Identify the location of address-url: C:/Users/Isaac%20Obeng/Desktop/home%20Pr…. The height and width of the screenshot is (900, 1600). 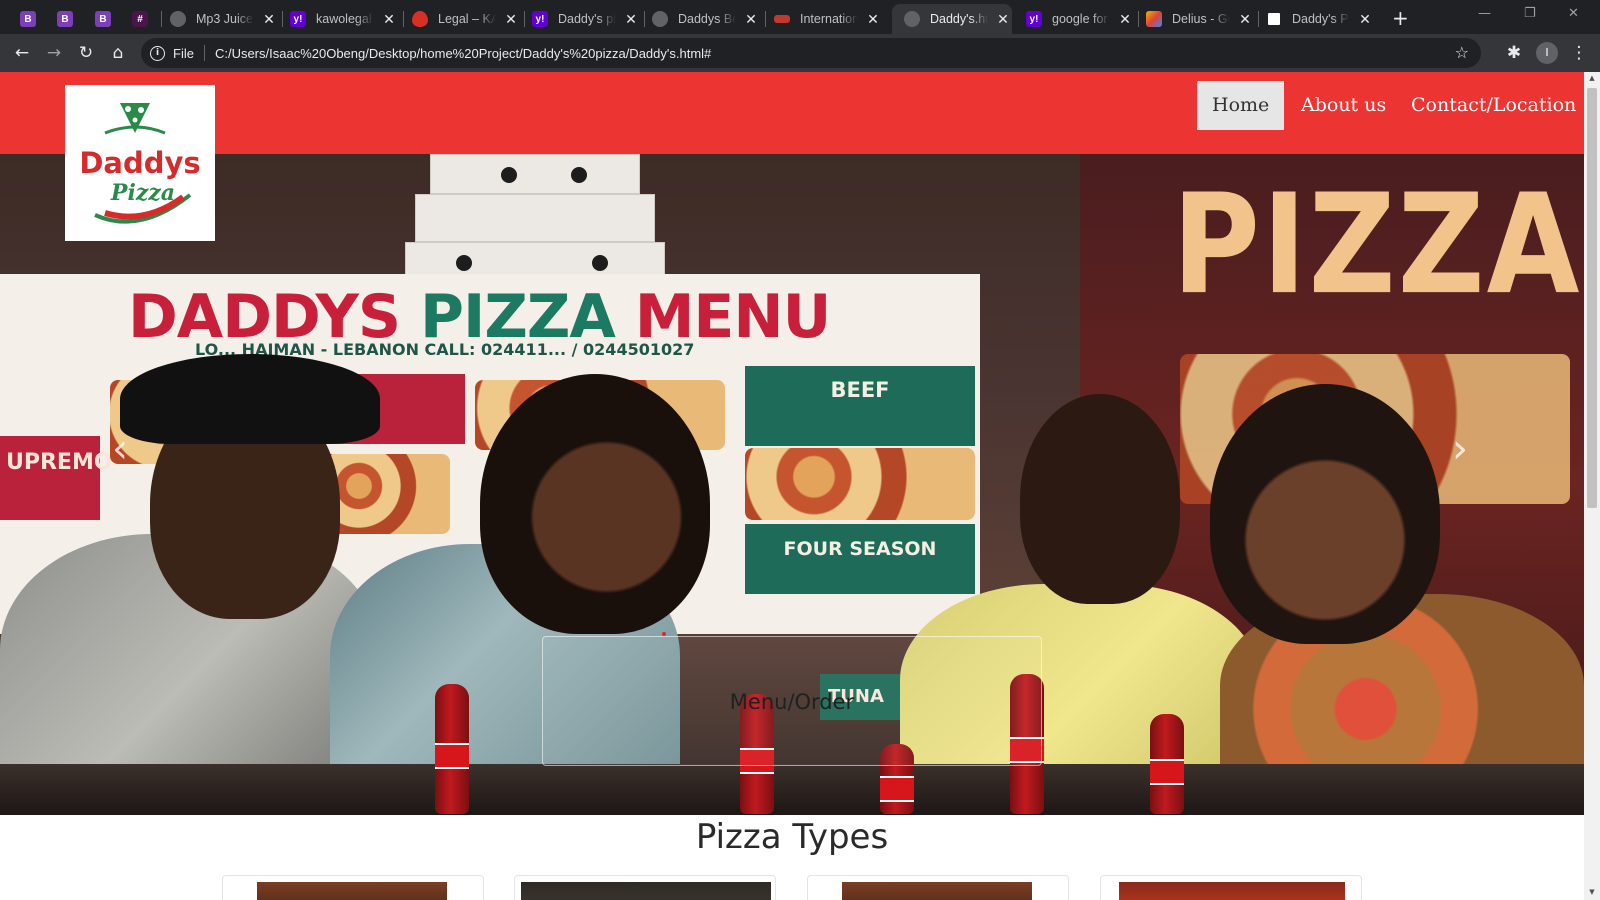
(463, 53).